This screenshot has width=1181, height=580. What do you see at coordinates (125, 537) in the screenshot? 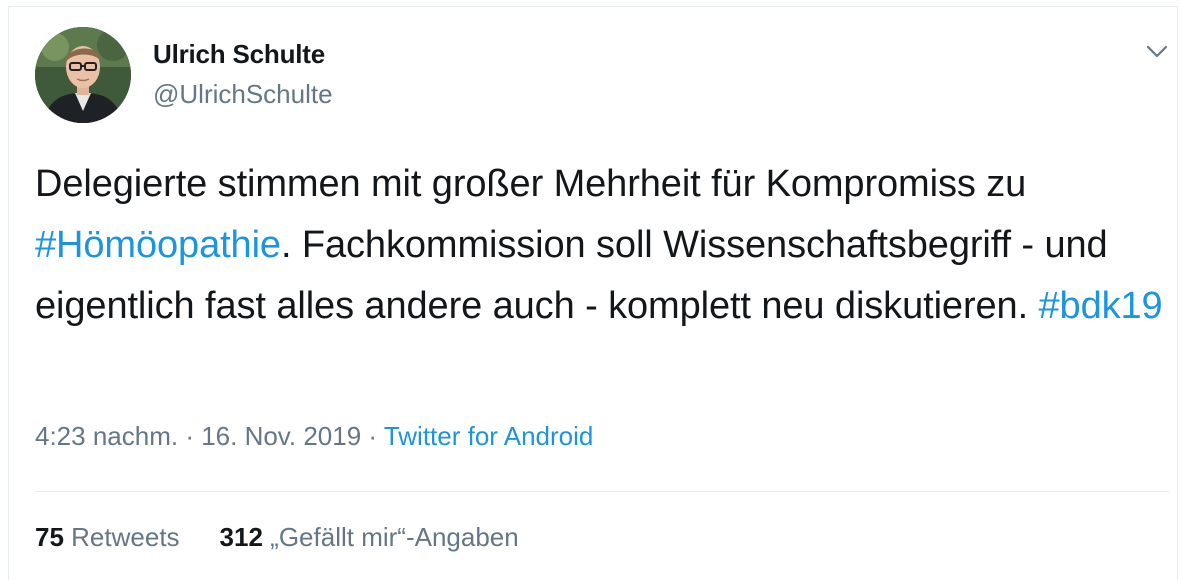
I see `retweets-label: Retweets` at bounding box center [125, 537].